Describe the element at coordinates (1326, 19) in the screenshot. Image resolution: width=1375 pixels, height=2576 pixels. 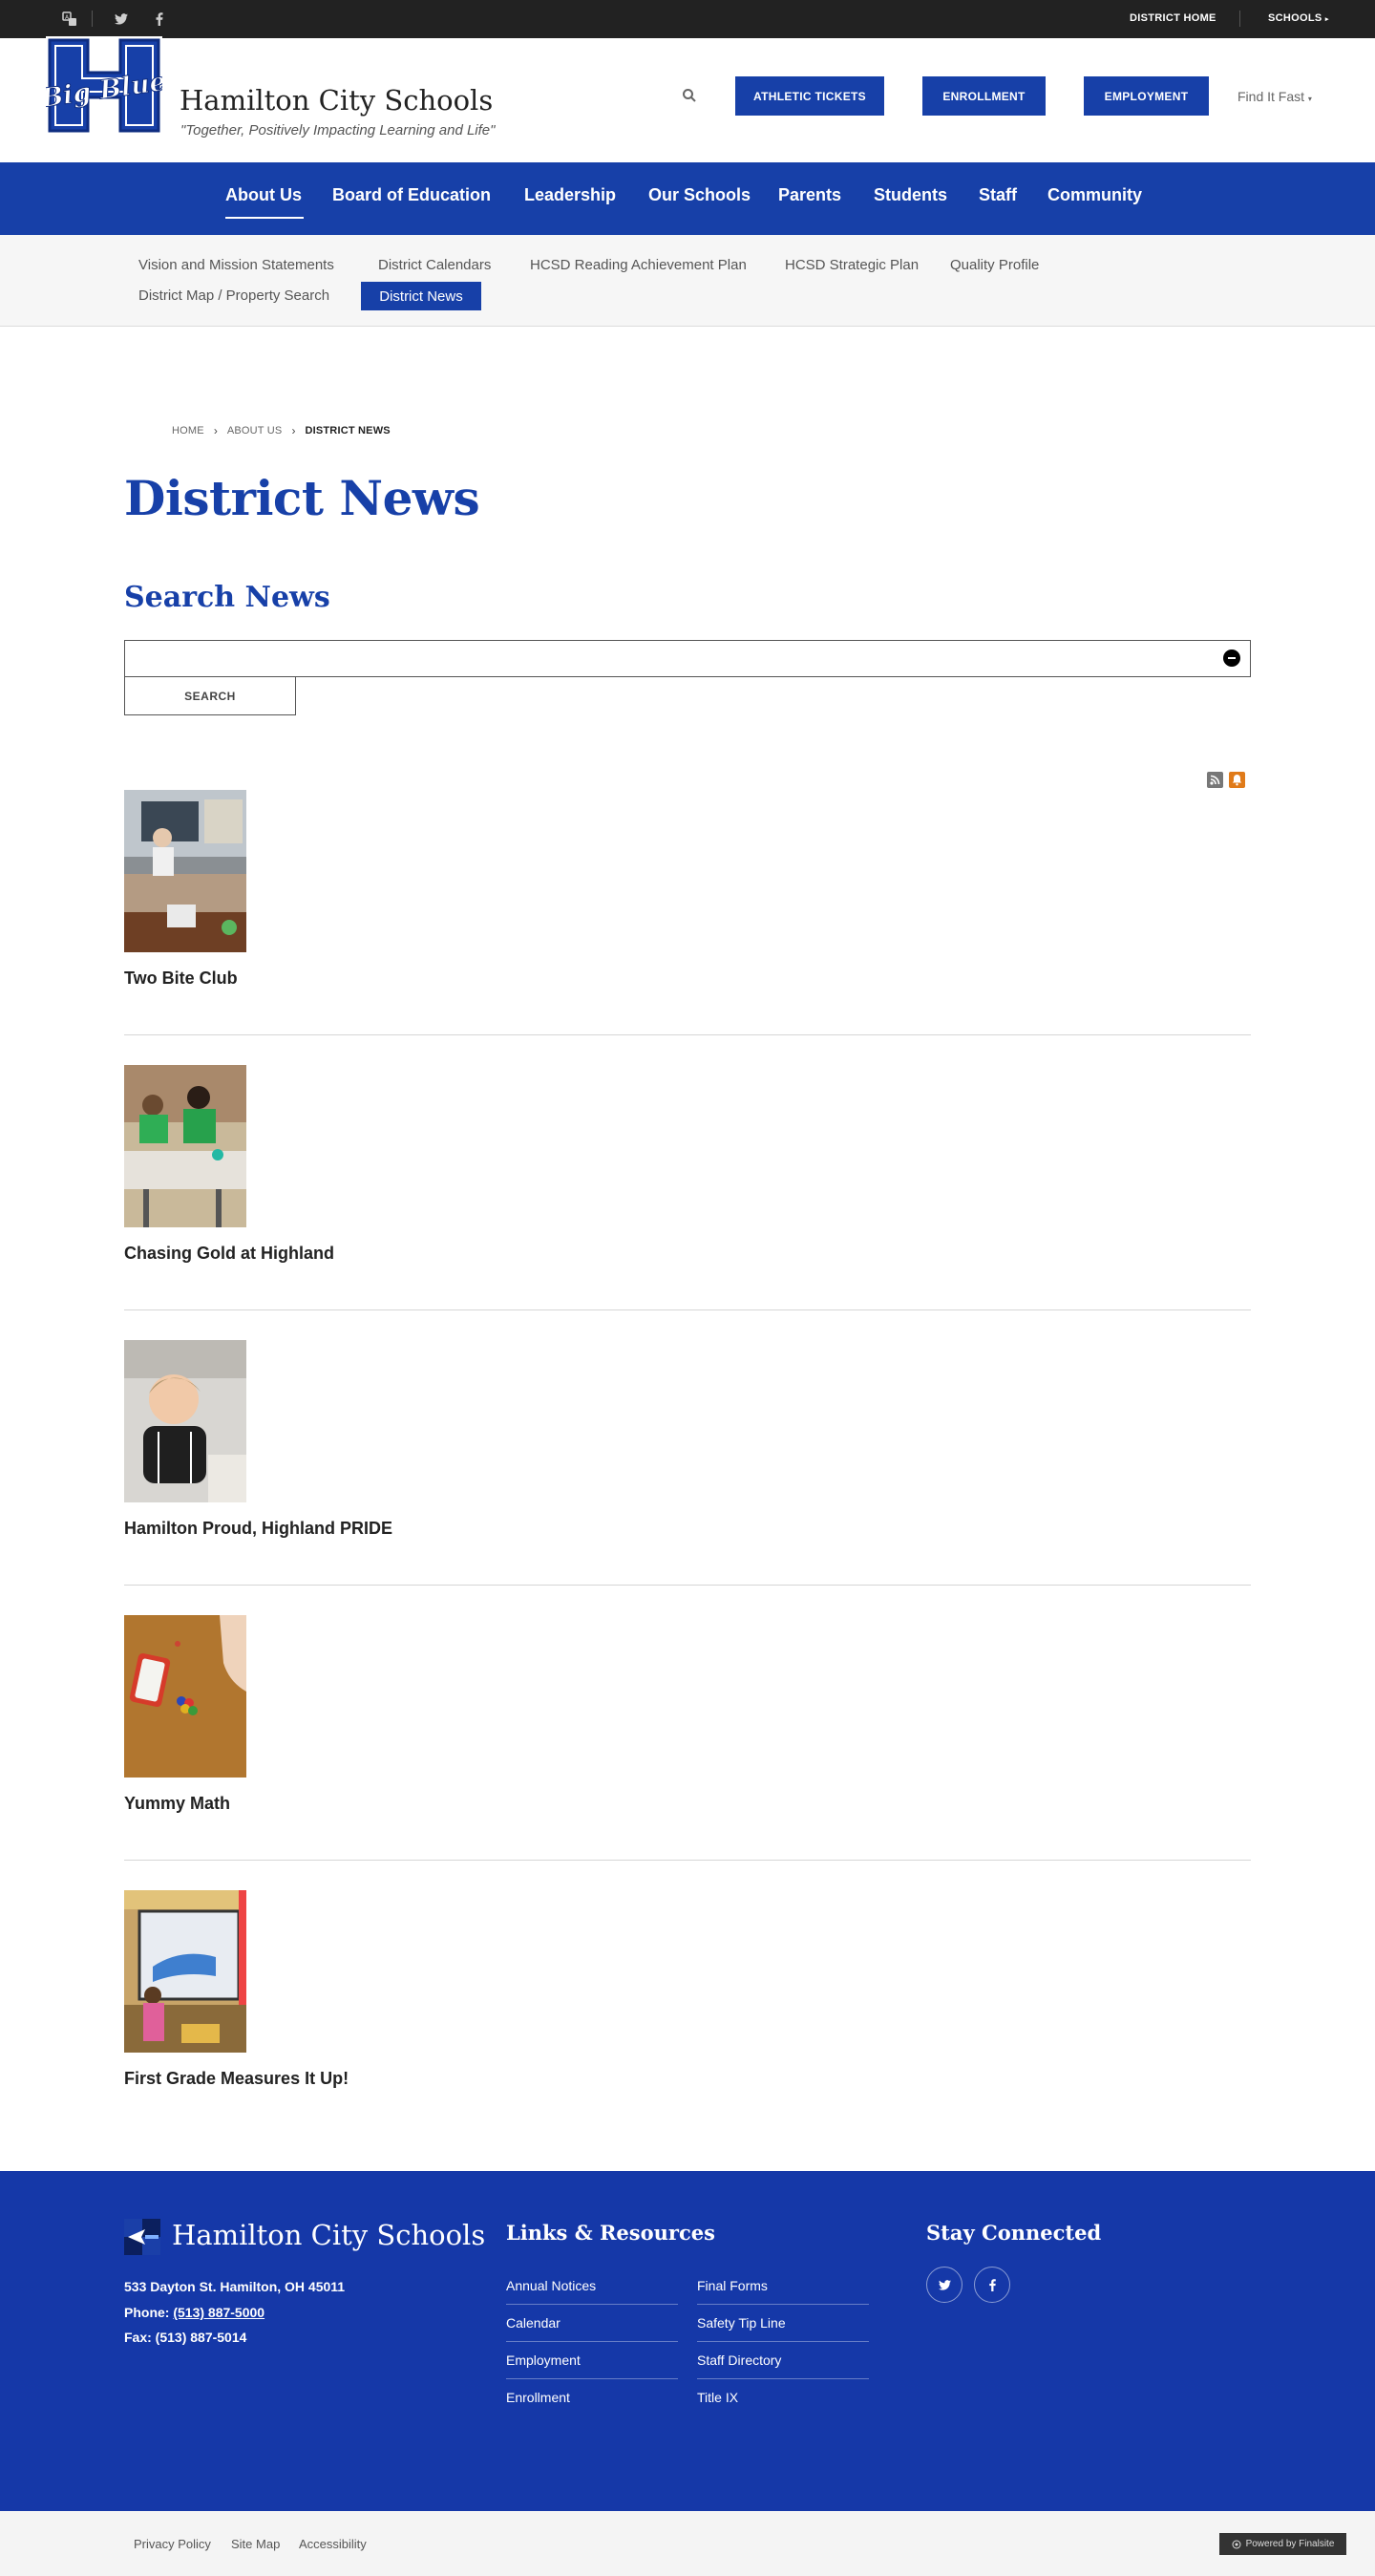
I see `caret-right-icon: ▸` at that location.